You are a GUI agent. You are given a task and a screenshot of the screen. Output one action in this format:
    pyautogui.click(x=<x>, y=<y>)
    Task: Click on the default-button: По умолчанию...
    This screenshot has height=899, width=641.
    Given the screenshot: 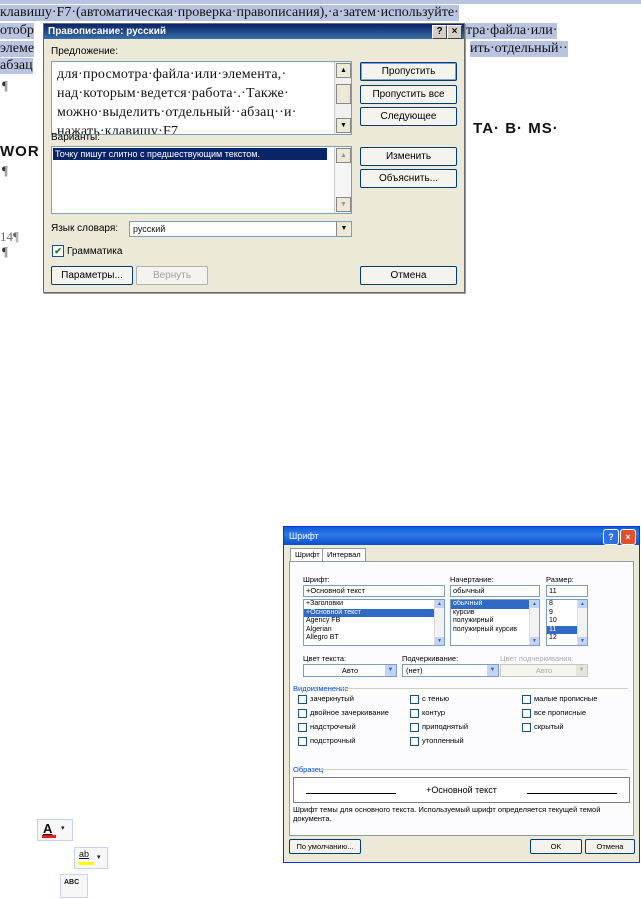 What is the action you would take?
    pyautogui.click(x=325, y=846)
    